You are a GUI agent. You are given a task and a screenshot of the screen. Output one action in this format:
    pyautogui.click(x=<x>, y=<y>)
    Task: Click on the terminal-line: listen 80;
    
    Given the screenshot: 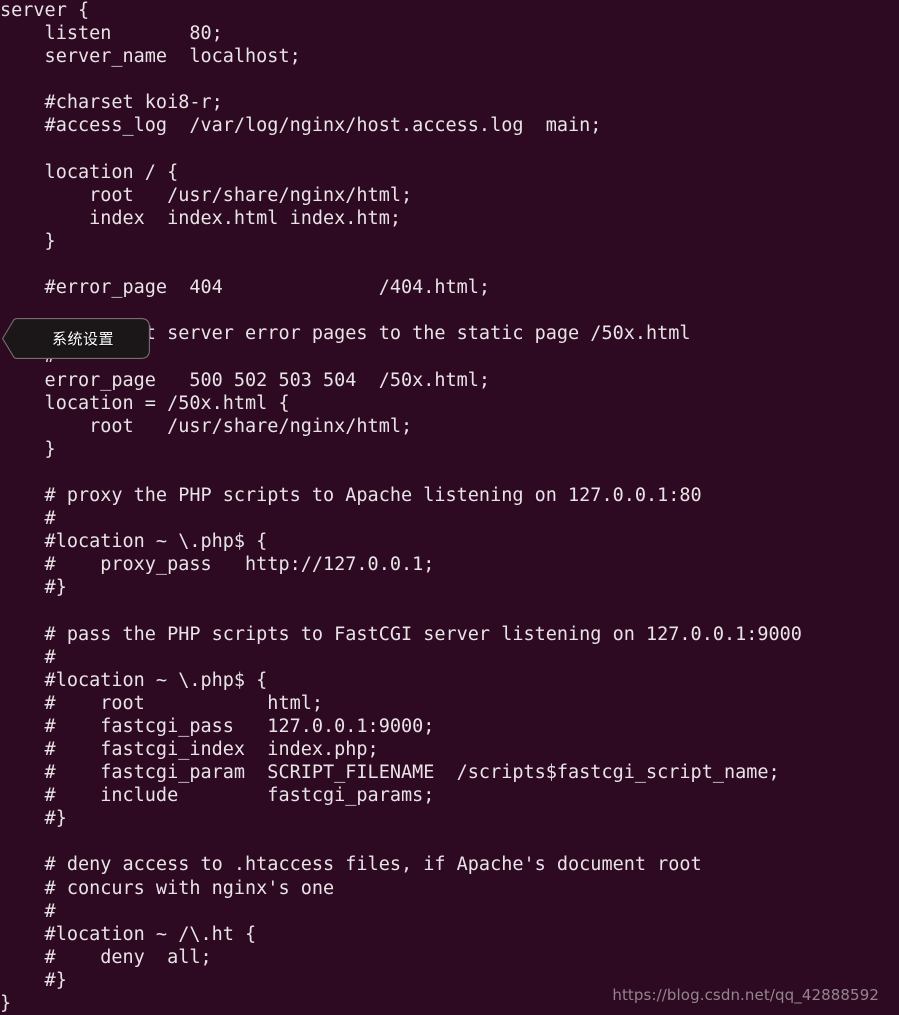 What is the action you would take?
    pyautogui.click(x=111, y=34)
    